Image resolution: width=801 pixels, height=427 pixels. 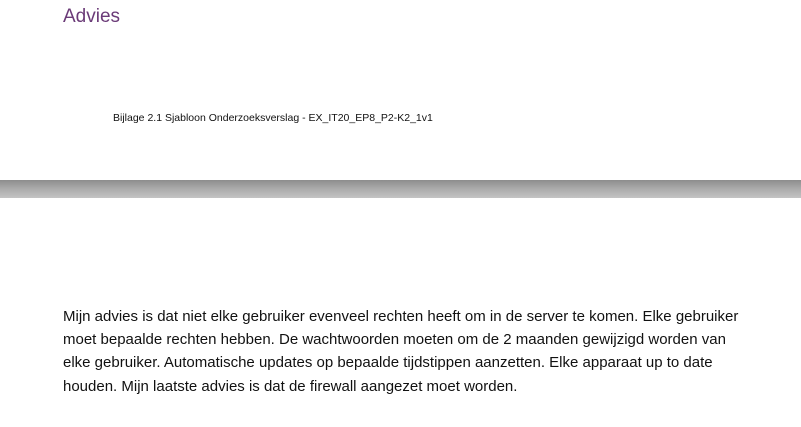 I want to click on page-separator, so click(x=400, y=189).